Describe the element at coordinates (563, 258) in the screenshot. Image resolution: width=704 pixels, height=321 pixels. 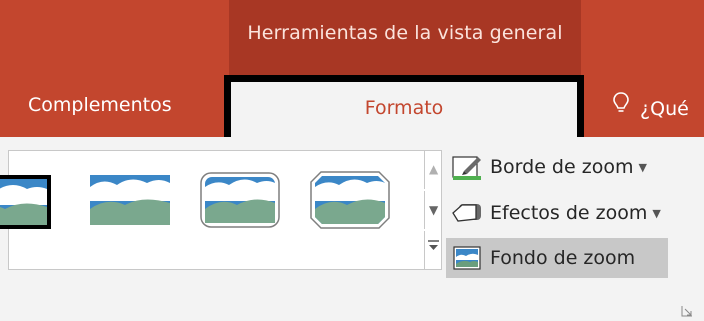
I see `zoom-background-label: Fondo de zoom` at that location.